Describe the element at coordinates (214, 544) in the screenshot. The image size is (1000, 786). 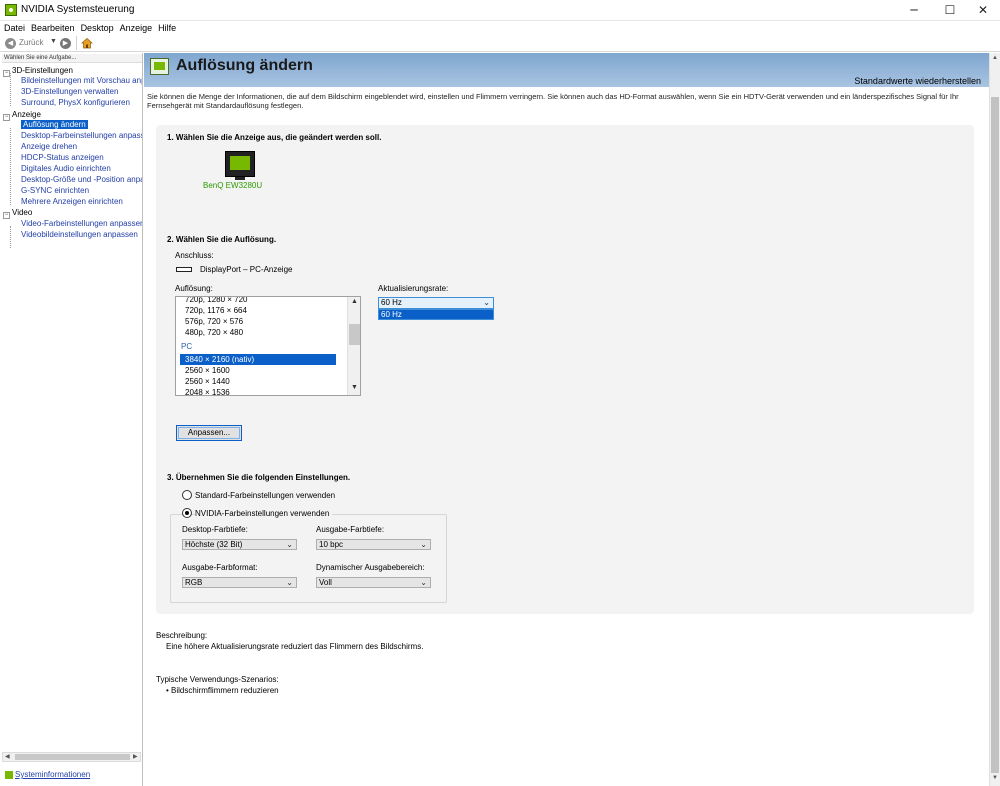
I see `desktop-depth-value: Höchste (32 Bit)` at that location.